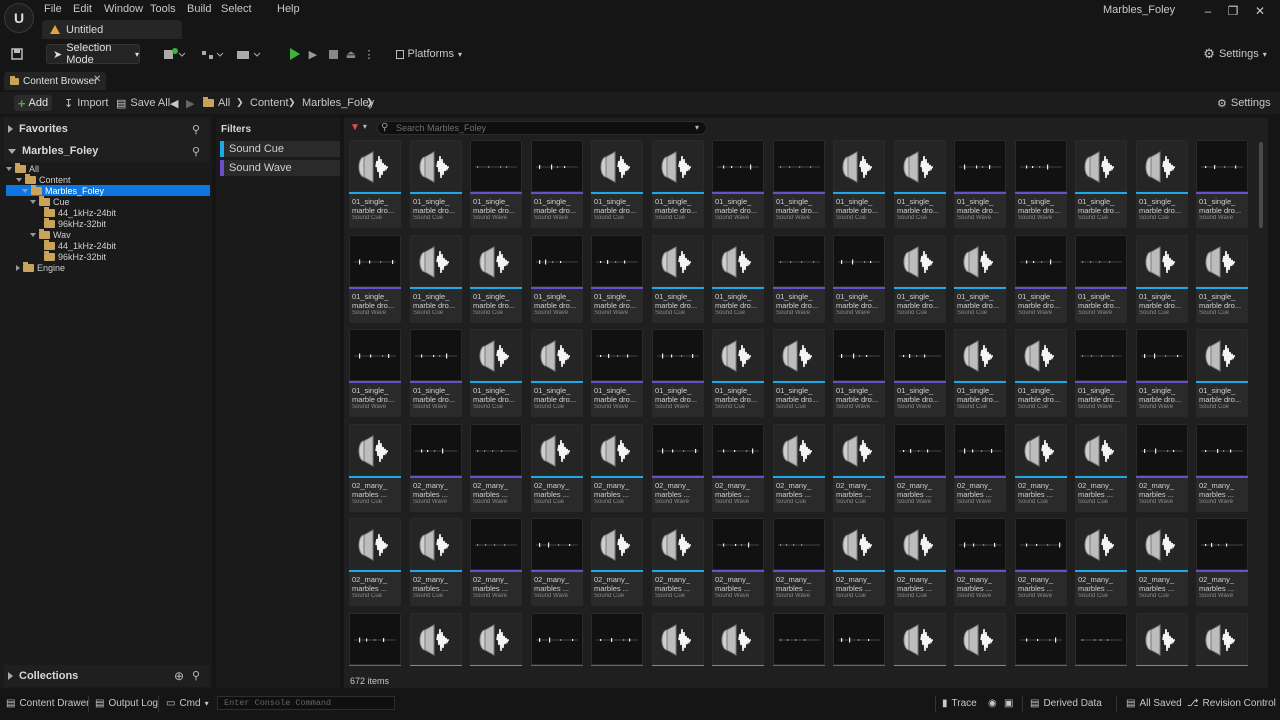  Describe the element at coordinates (236, 9) in the screenshot. I see `menu-select: Select` at that location.